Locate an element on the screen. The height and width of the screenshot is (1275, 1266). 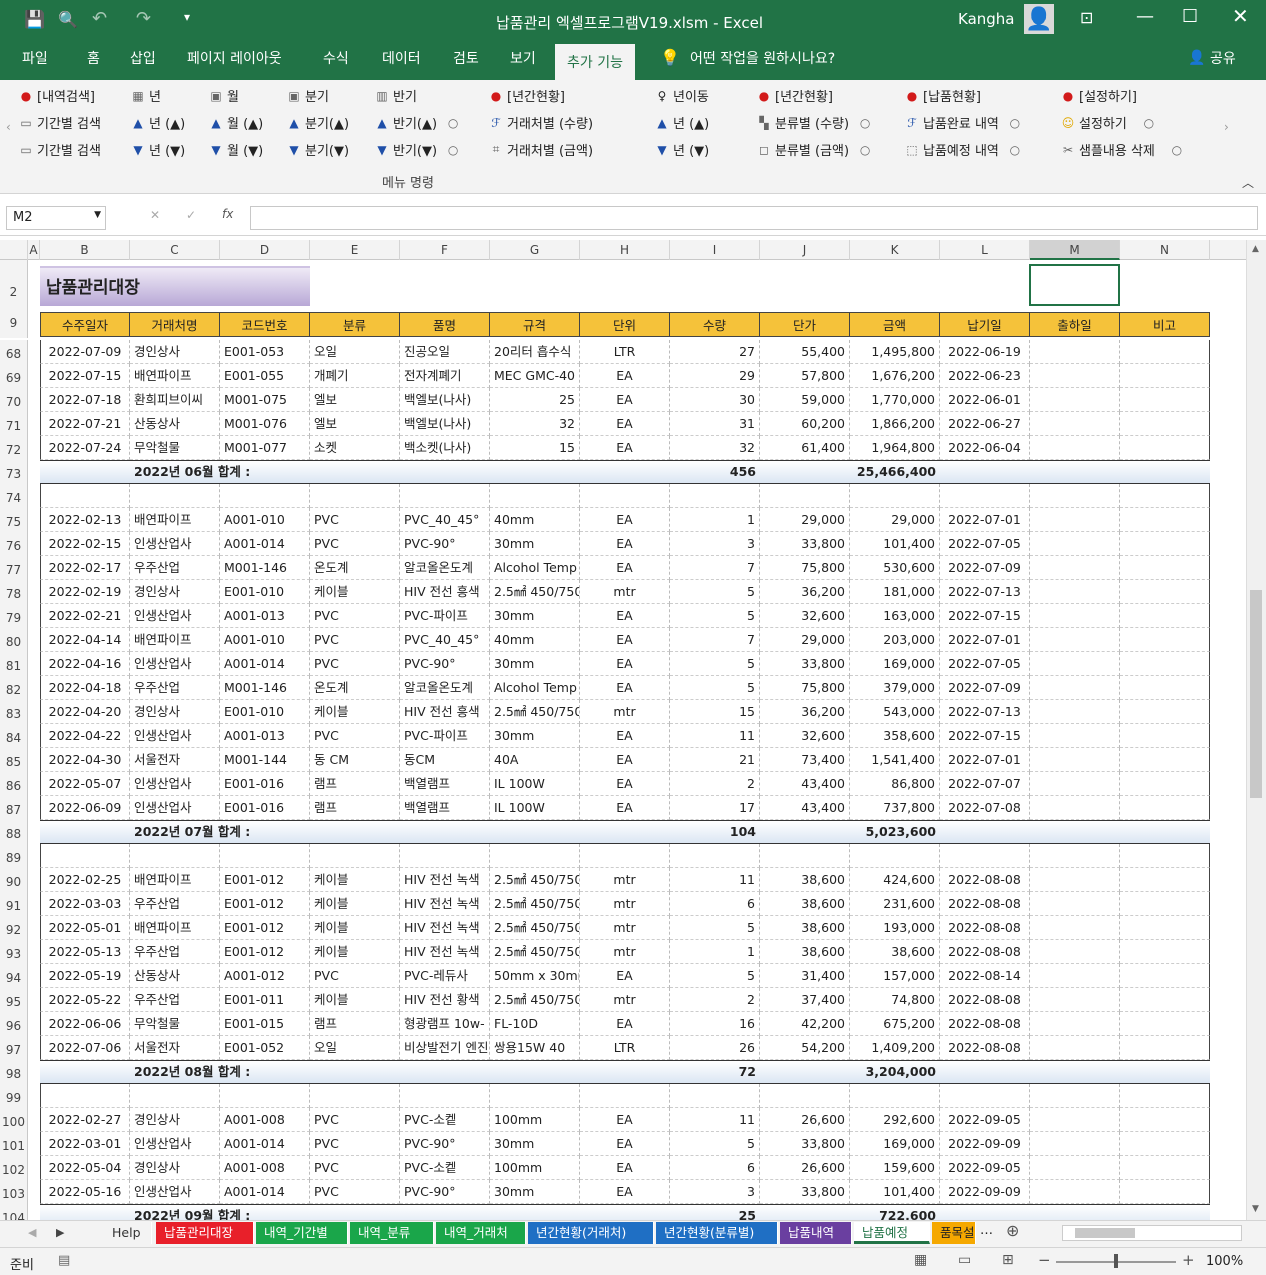
subtotal-label: 2022년 07월 합계 : is located at coordinates (230, 832).